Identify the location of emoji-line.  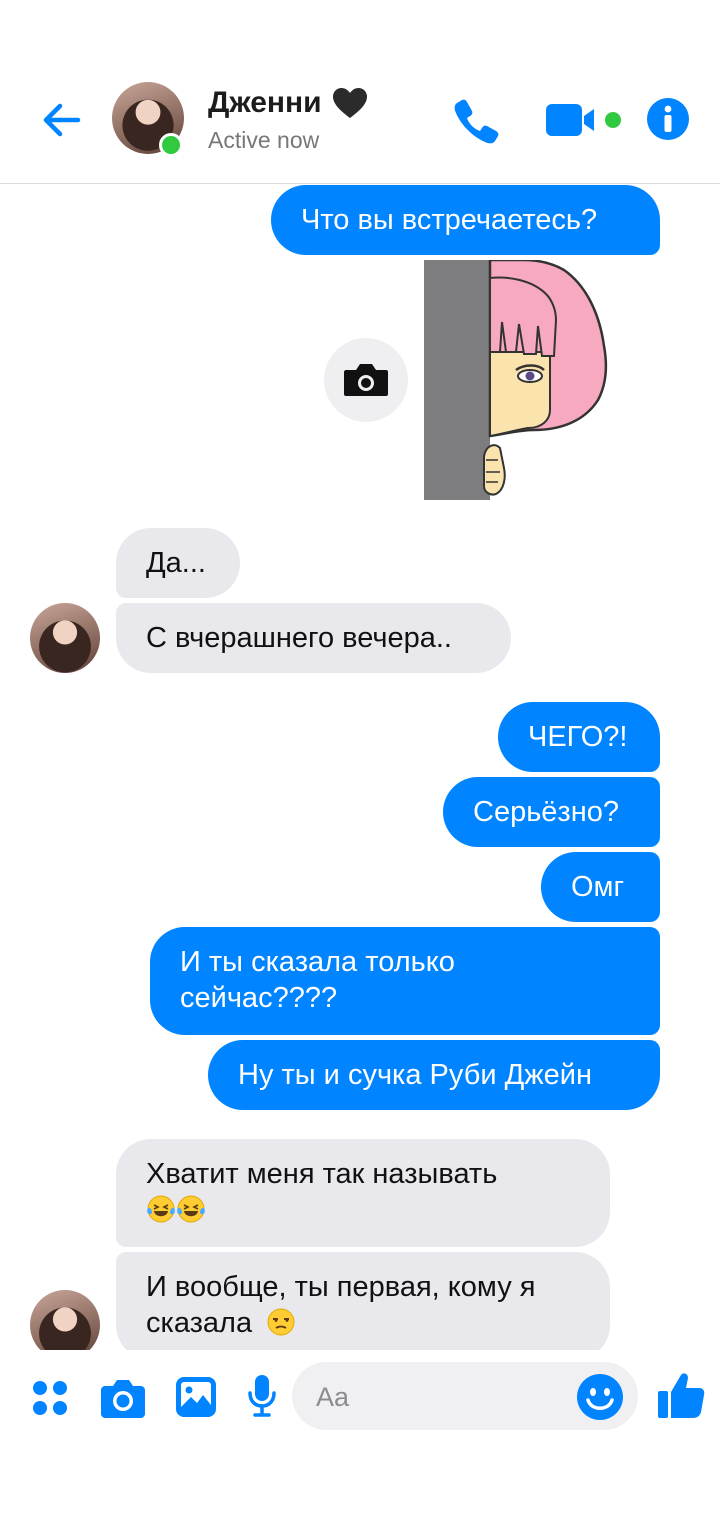
(363, 1210).